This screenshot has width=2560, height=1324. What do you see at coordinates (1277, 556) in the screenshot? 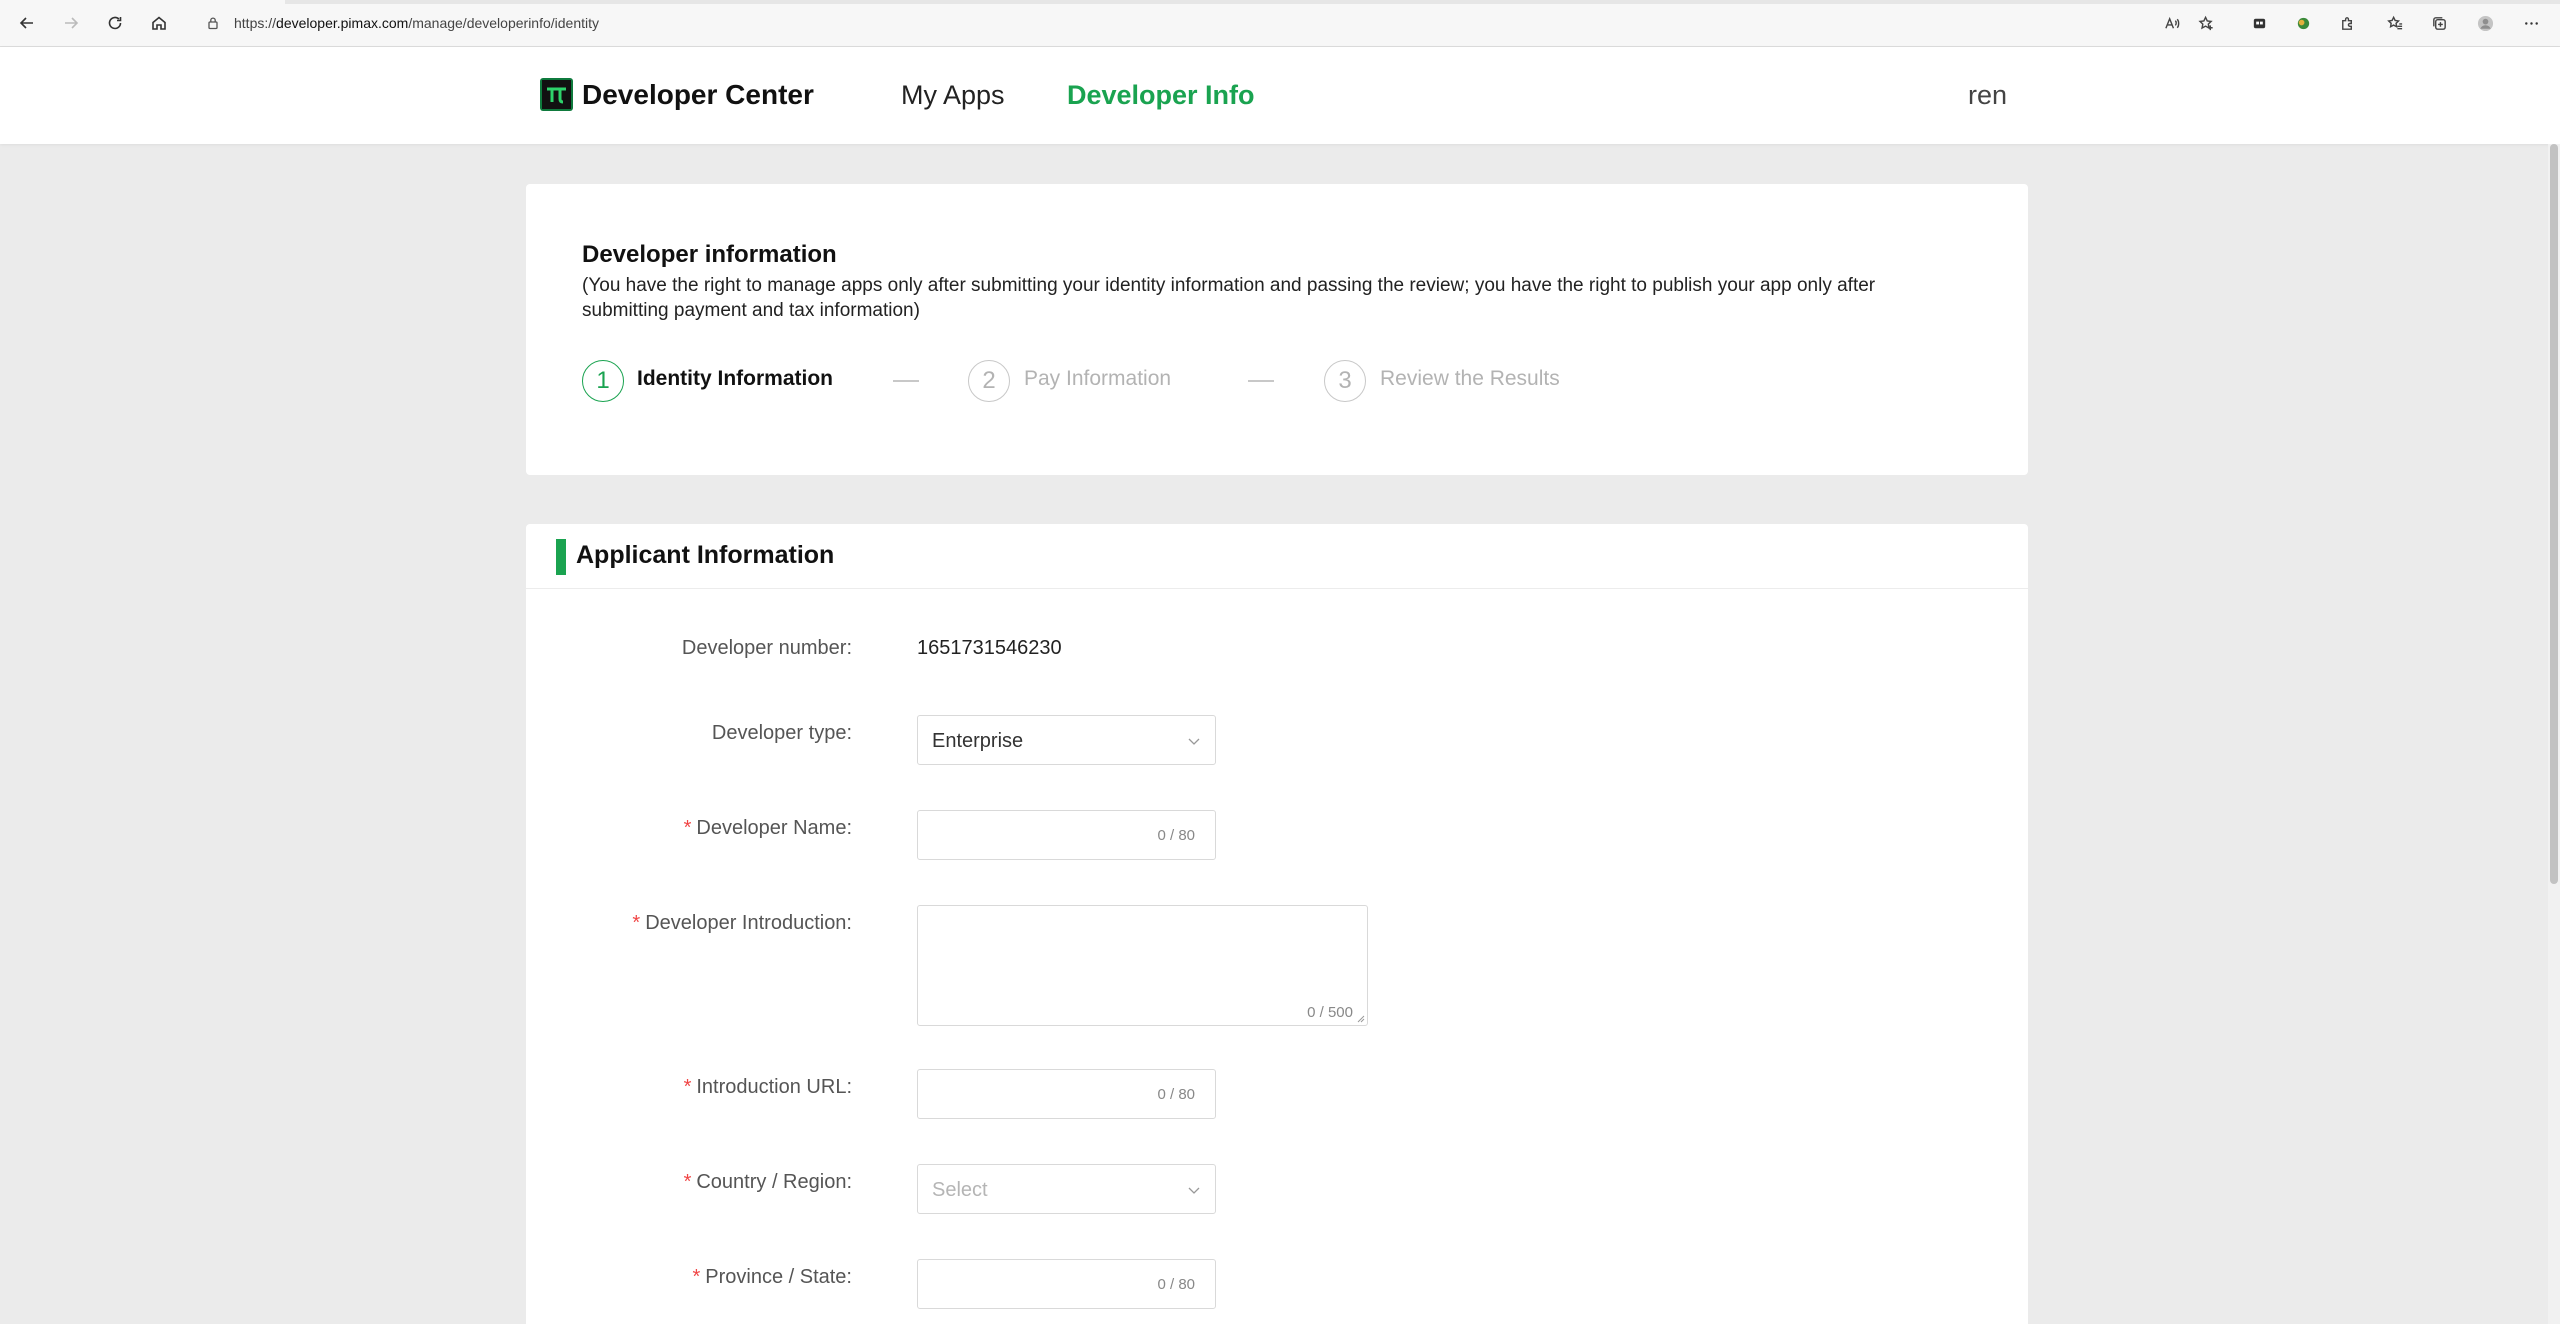
I see `section-header: Applicant Information` at bounding box center [1277, 556].